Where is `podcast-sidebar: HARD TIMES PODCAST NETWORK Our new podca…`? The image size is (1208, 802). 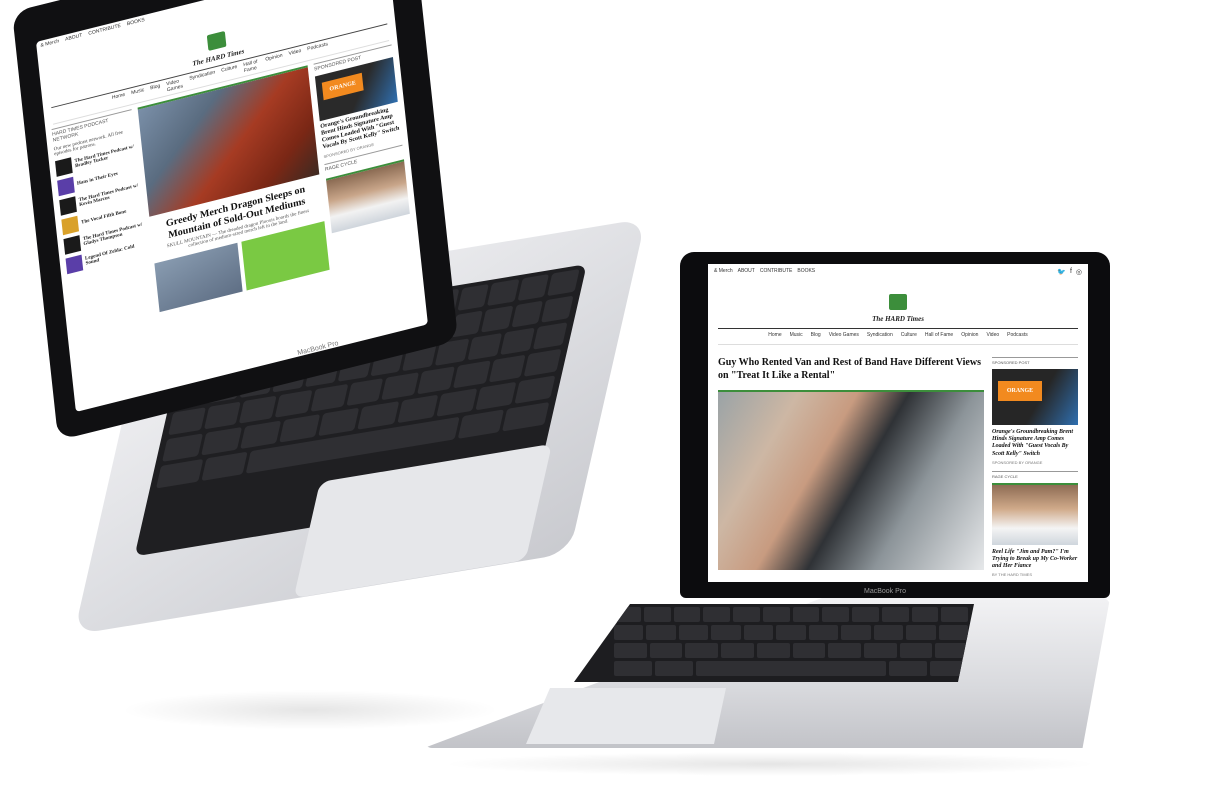 podcast-sidebar: HARD TIMES PODCAST NETWORK Our new podca… is located at coordinates (102, 221).